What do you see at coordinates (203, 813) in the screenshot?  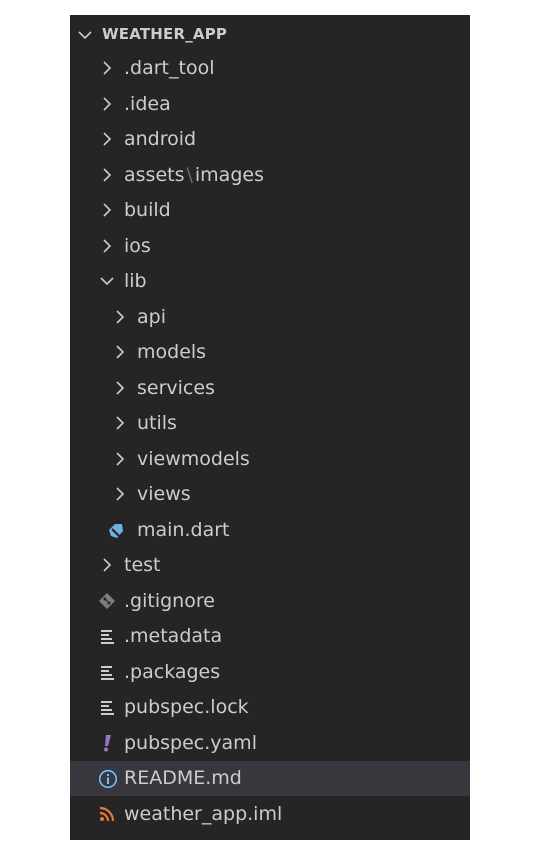 I see `tree-item-label: weather_app.iml` at bounding box center [203, 813].